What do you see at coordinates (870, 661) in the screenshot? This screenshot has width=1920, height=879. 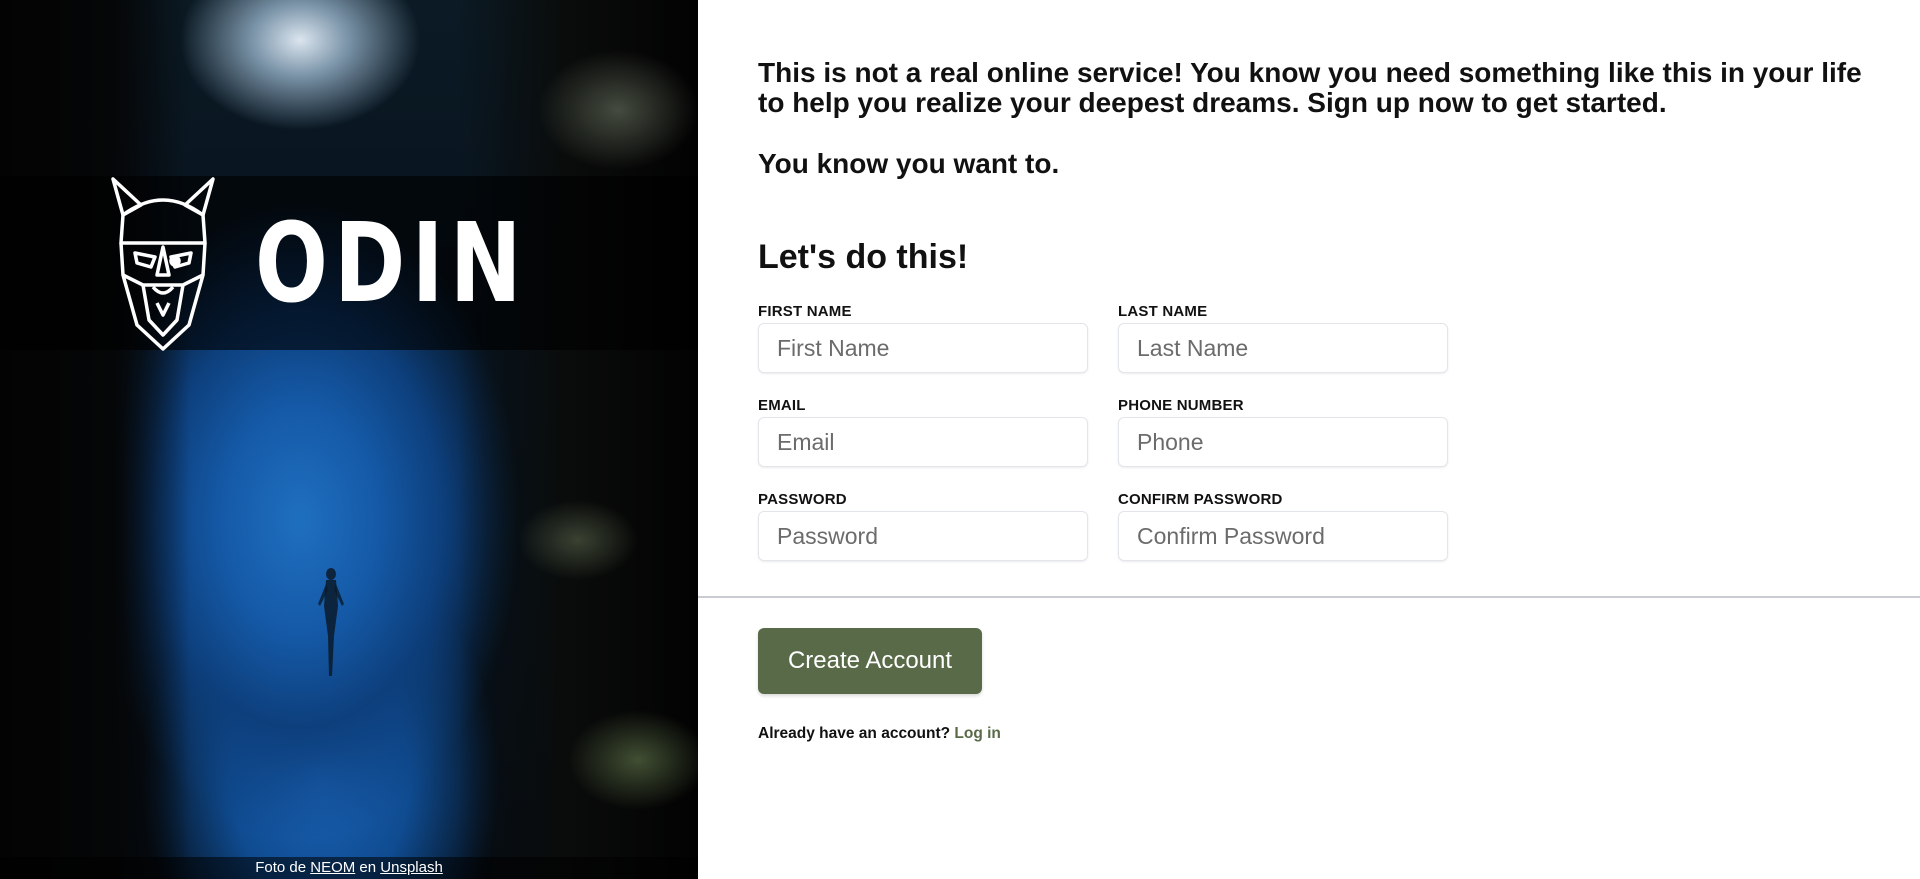 I see `create-account-button: Create Account` at bounding box center [870, 661].